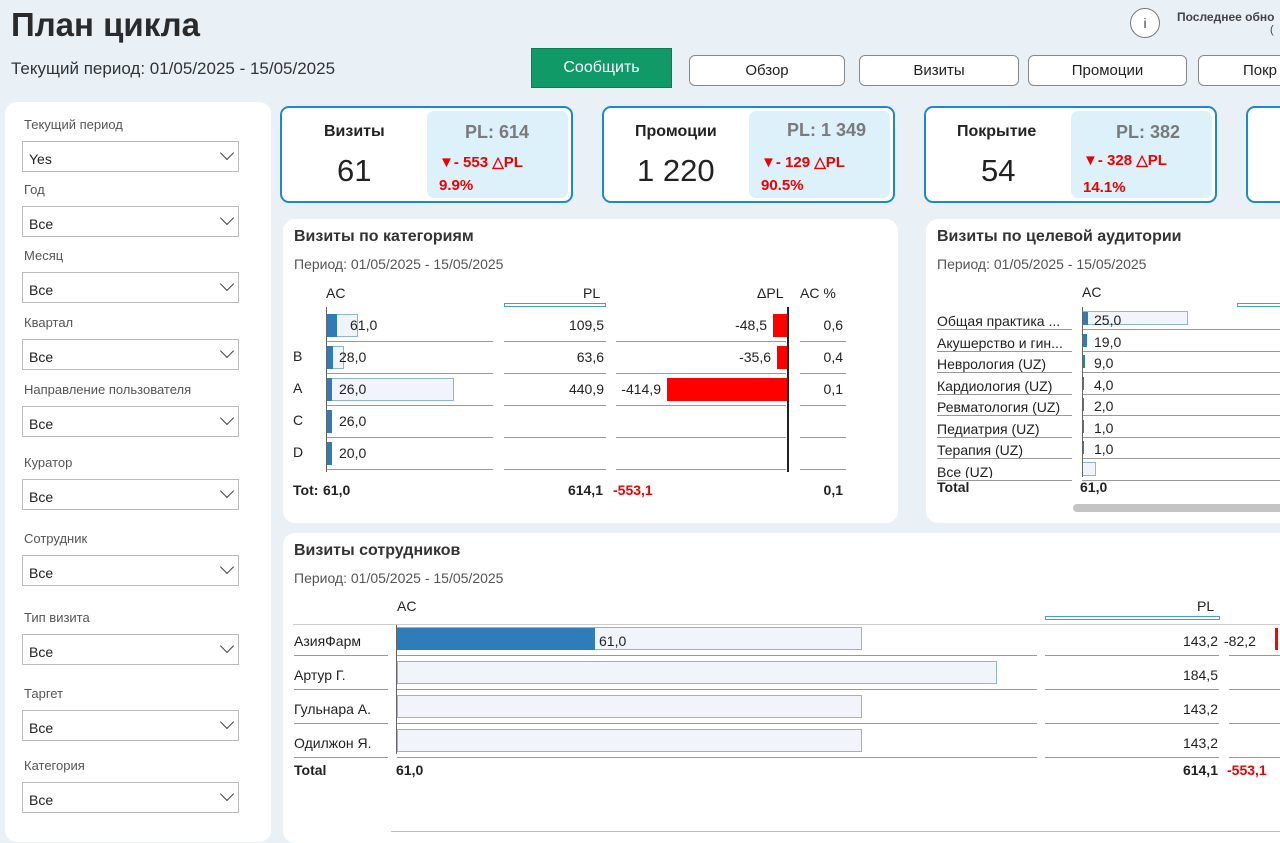 The image size is (1280, 843). I want to click on card-title: Визиты по категориям, so click(384, 236).